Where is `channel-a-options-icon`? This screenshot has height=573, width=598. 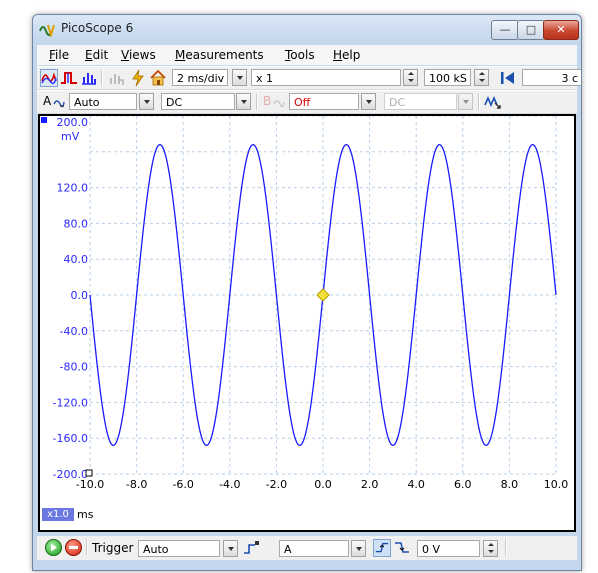
channel-a-options-icon is located at coordinates (59, 102).